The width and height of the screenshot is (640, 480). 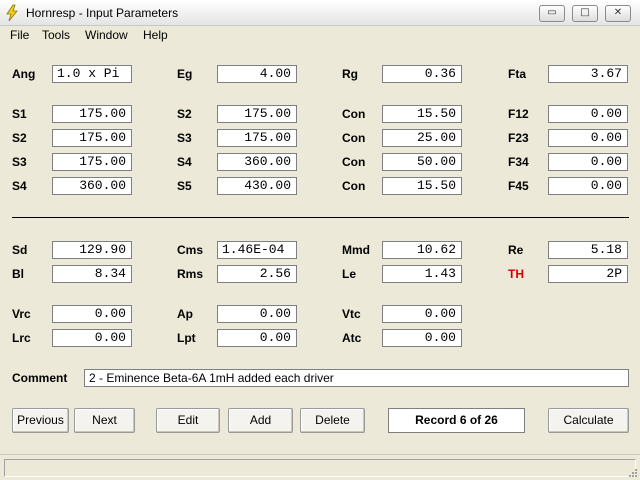 I want to click on status-bar, so click(x=320, y=467).